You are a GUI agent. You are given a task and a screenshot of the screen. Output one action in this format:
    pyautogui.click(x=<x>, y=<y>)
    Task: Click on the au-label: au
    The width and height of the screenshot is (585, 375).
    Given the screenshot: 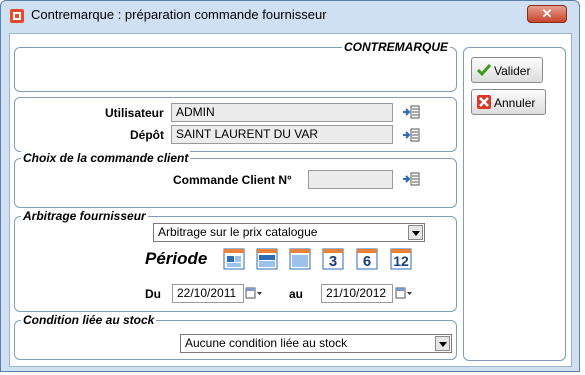 What is the action you would take?
    pyautogui.click(x=296, y=294)
    